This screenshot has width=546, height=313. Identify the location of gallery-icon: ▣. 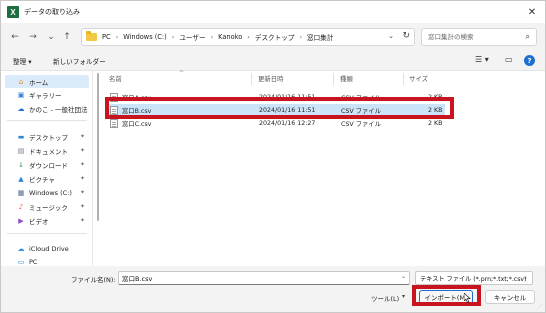
(21, 94).